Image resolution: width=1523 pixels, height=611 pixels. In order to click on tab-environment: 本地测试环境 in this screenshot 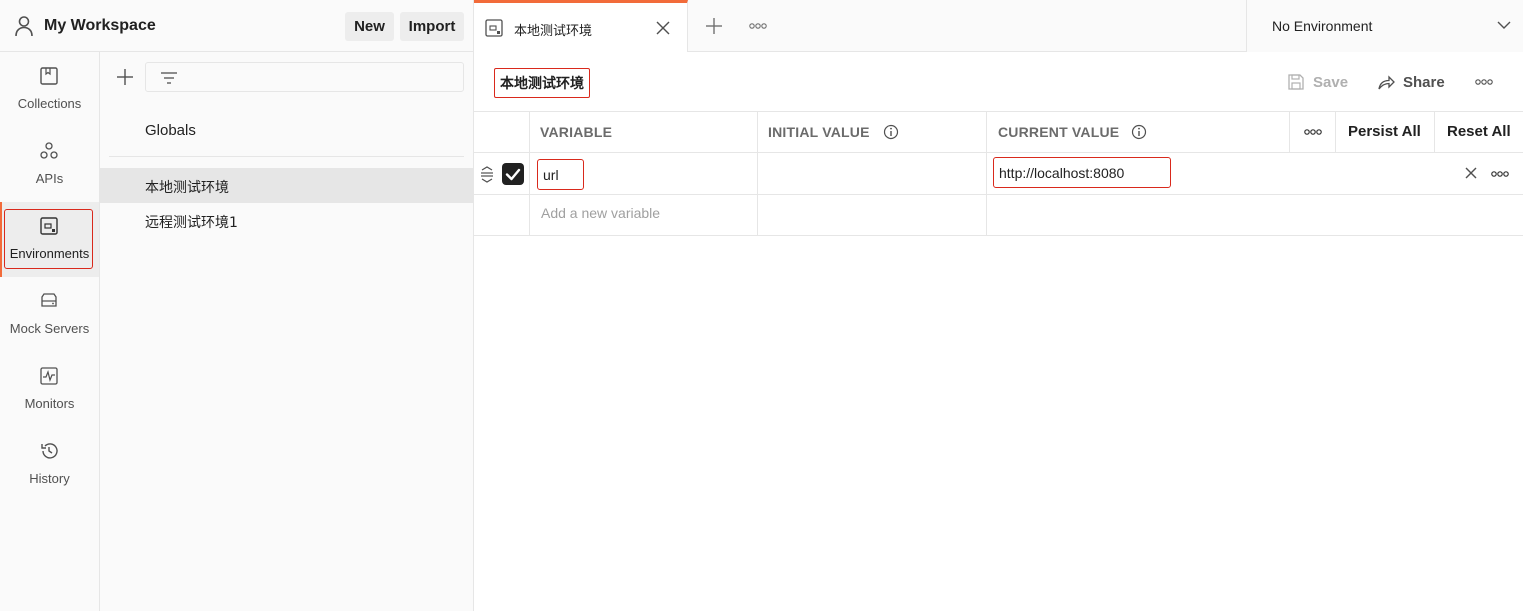, I will do `click(581, 26)`.